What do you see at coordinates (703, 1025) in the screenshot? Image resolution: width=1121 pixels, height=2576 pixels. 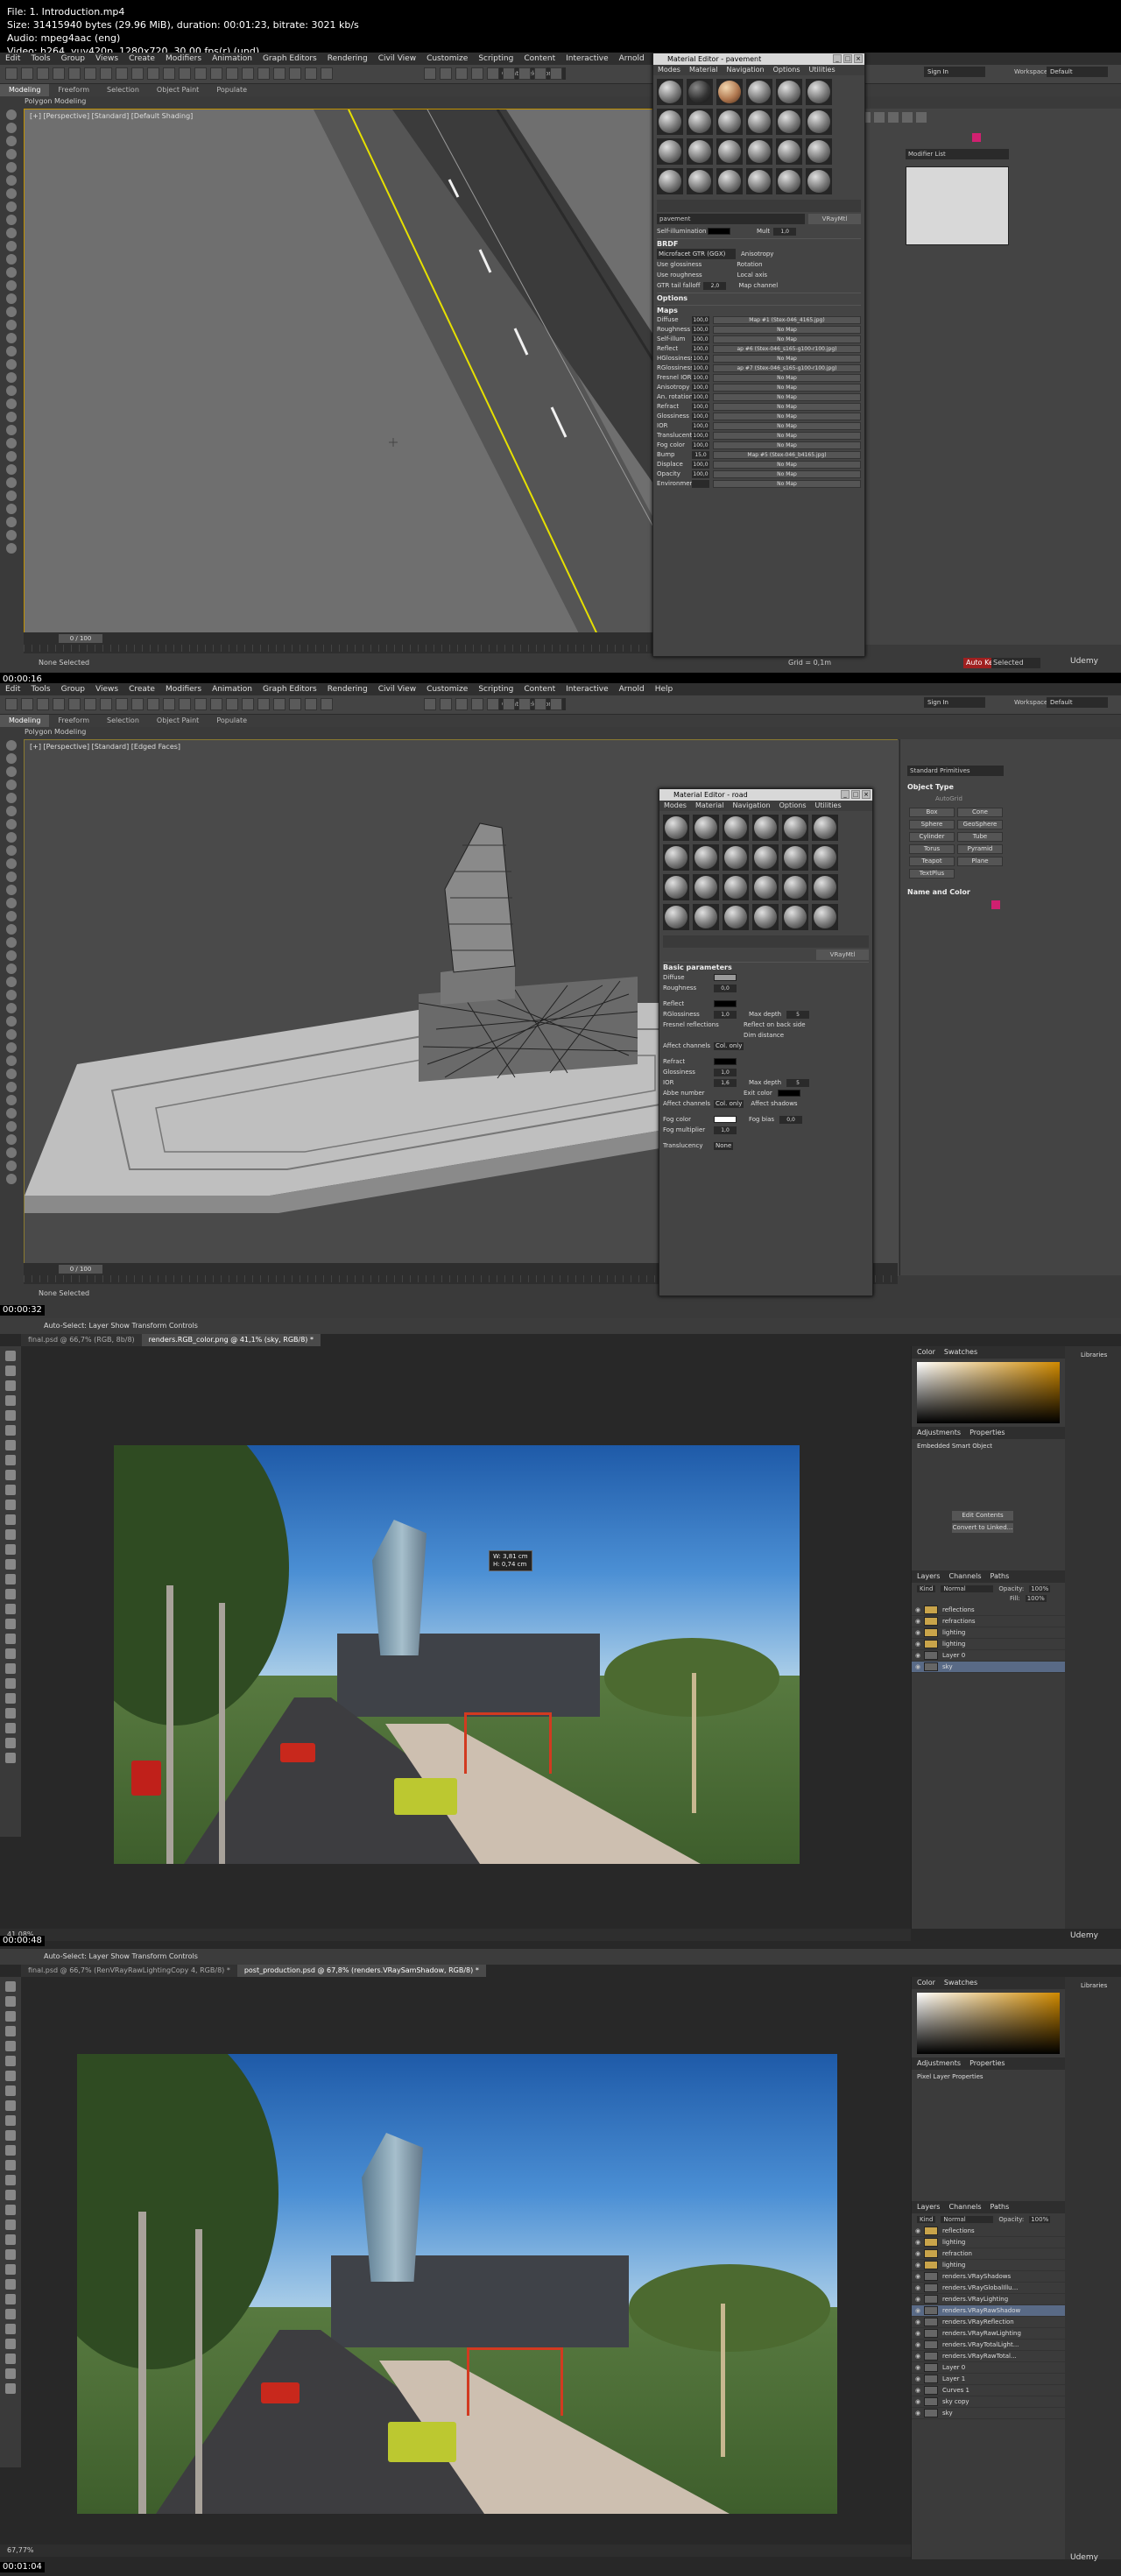 I see `fresnel-checkbox: Fresnel reflections` at bounding box center [703, 1025].